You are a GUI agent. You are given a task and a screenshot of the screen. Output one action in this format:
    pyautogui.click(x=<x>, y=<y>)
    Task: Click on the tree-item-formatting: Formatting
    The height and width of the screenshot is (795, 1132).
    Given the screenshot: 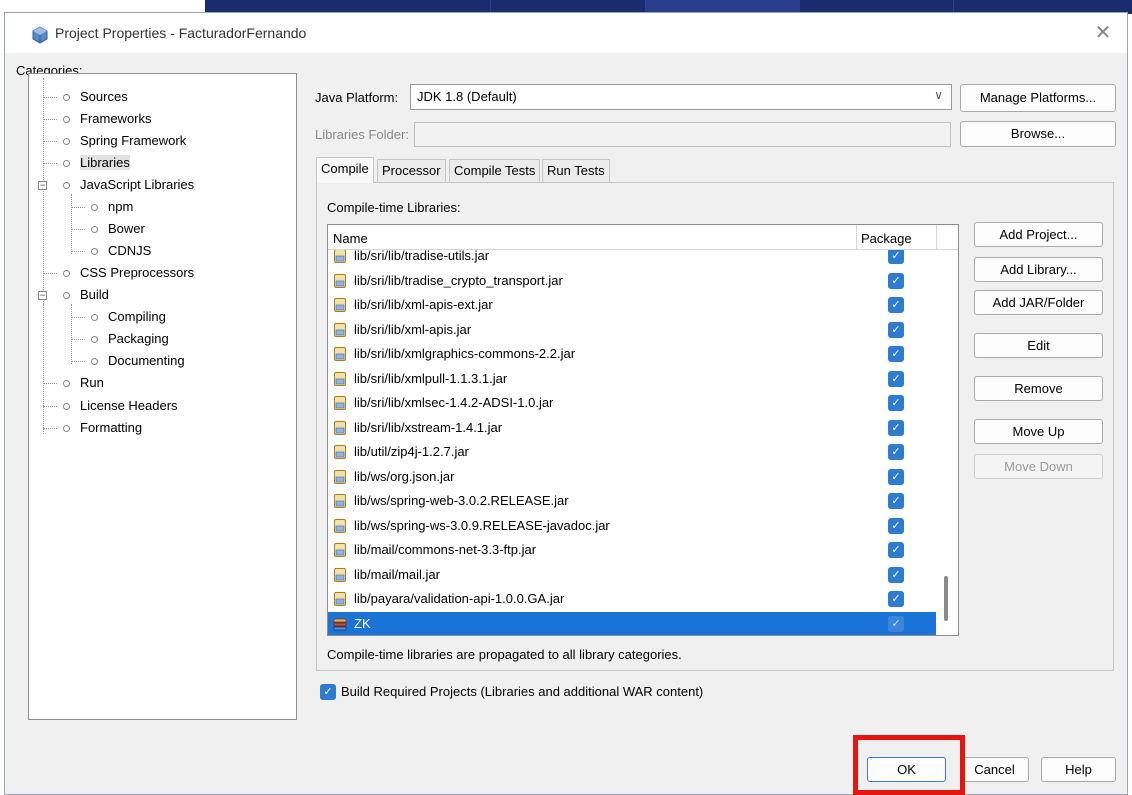 What is the action you would take?
    pyautogui.click(x=92, y=428)
    